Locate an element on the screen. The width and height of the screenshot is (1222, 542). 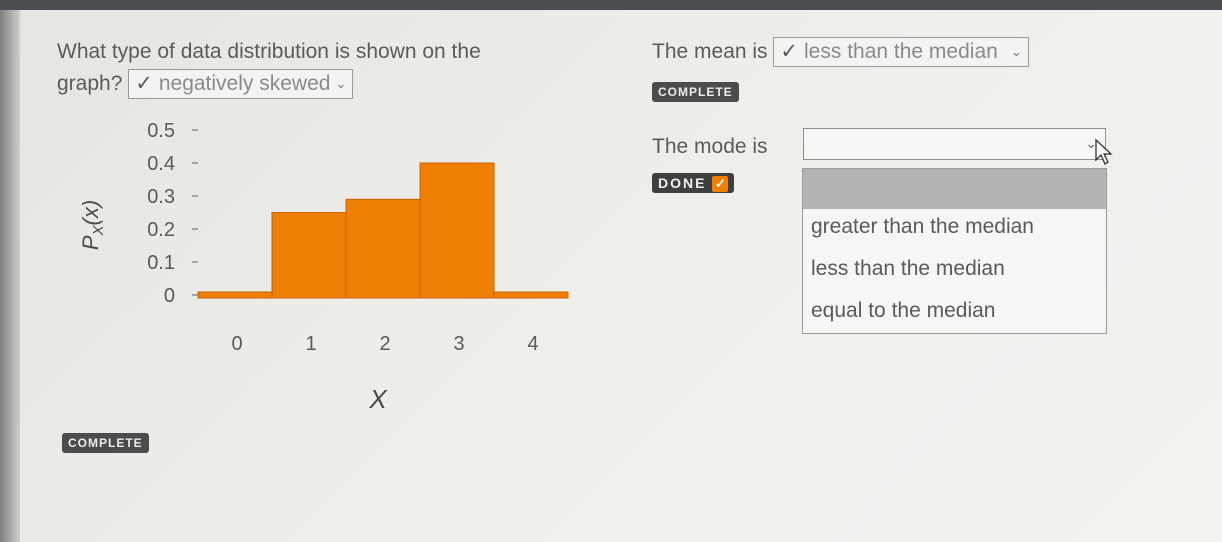
mouse-cursor-icon is located at coordinates (1104, 151).